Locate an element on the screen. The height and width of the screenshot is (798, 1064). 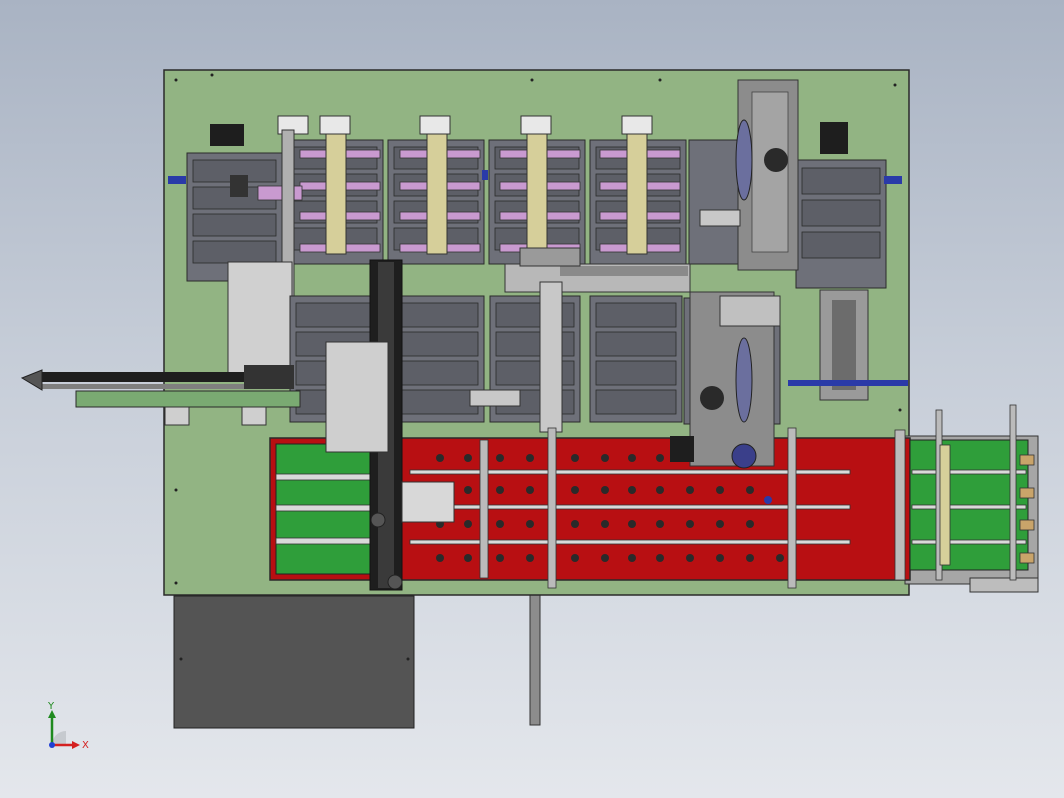
coordinate-triad: X Y is located at coordinates (68, 726).